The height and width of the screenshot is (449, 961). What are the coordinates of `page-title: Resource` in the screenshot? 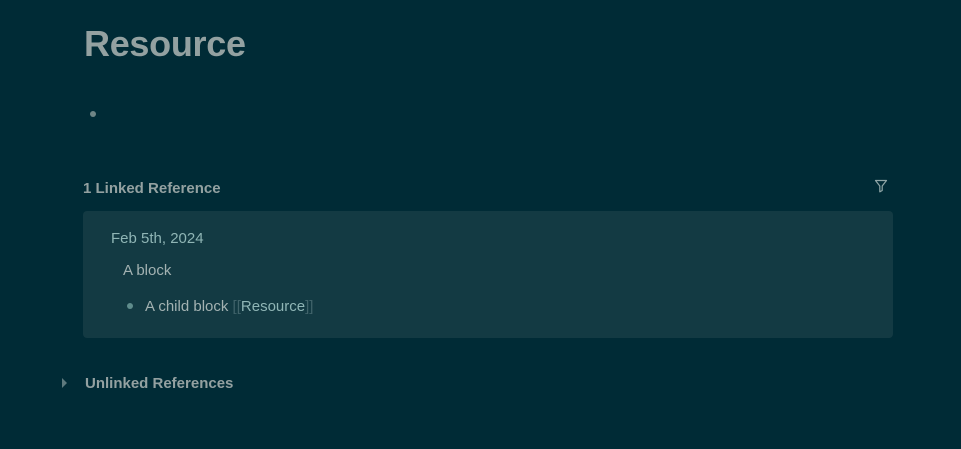 It's located at (165, 44).